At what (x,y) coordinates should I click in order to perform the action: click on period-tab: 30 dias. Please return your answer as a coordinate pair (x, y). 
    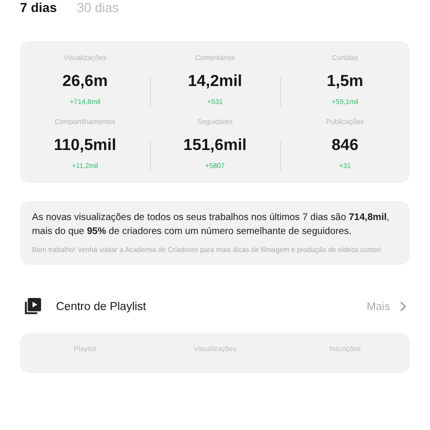
    Looking at the image, I should click on (97, 8).